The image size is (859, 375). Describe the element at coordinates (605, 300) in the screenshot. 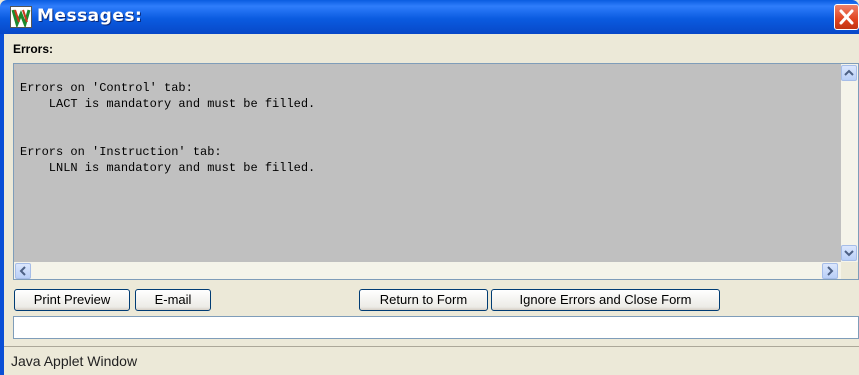

I see `ignore-errors-close-button: Ignore Errors and Close Form` at that location.